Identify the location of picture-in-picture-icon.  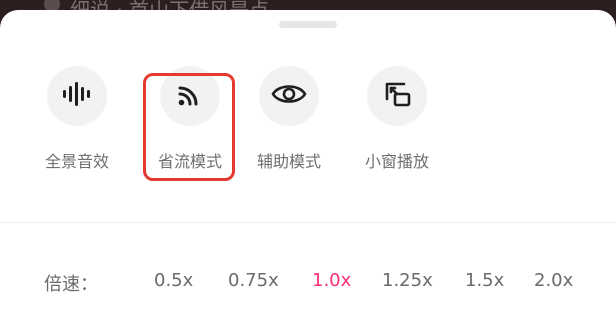
(397, 96).